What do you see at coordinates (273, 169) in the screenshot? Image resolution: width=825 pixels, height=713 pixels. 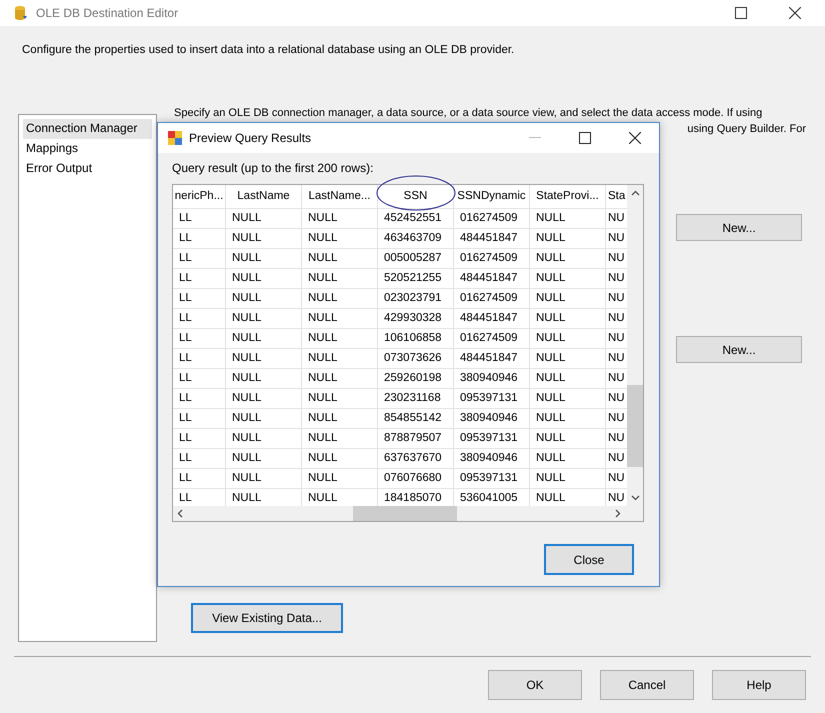 I see `query-result-label: Query result (up to the first 200 rows):` at bounding box center [273, 169].